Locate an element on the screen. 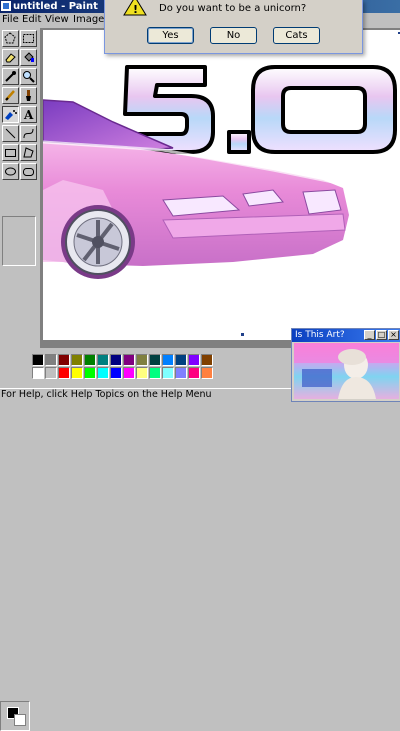  curve-tool-icon is located at coordinates (28, 133).